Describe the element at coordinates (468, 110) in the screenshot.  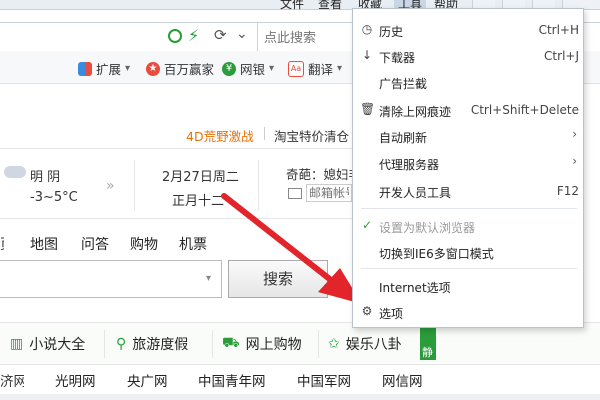
I see `menu-item-clear-history: 🗑 清除上网痕迹 Ctrl+Shift+Delete` at that location.